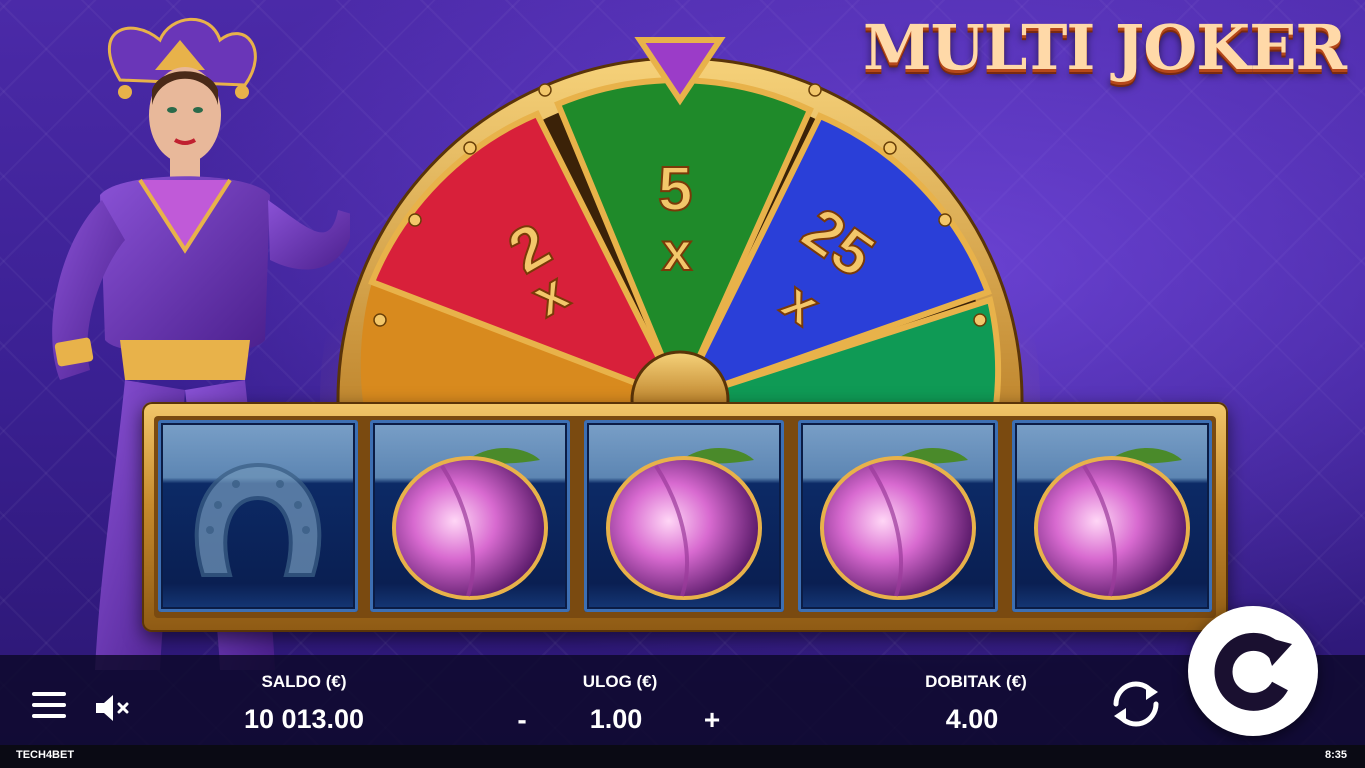  What do you see at coordinates (972, 719) in the screenshot?
I see `win-value: 4.00` at bounding box center [972, 719].